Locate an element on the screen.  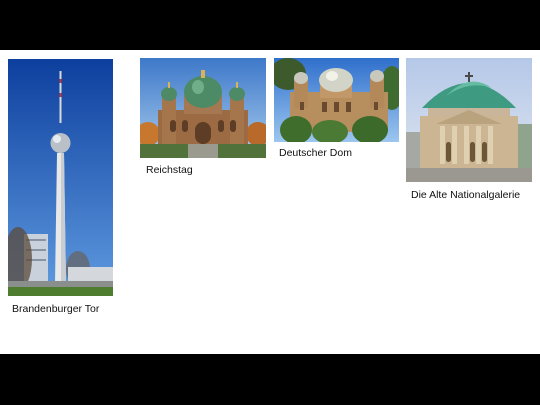
caption-die-alte-nationalgalerie: Die Alte Nationalgalerie is located at coordinates (466, 195).